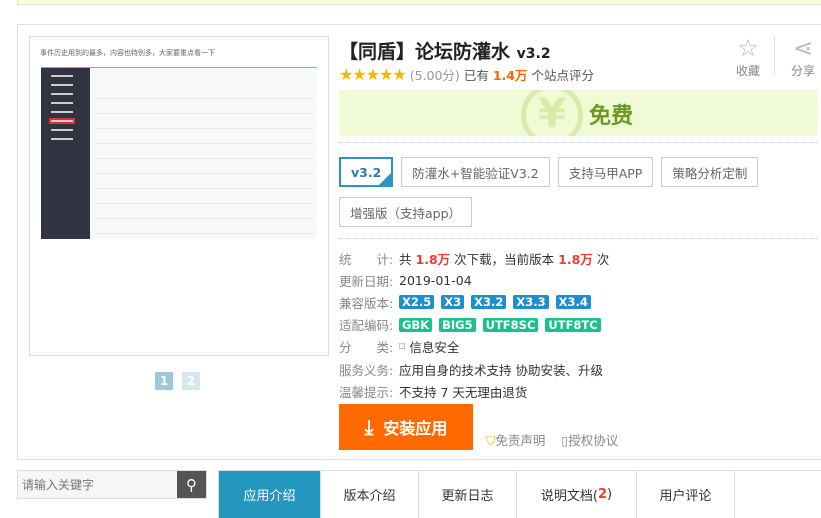 This screenshot has height=518, width=821. I want to click on stats-text: 次, so click(603, 259).